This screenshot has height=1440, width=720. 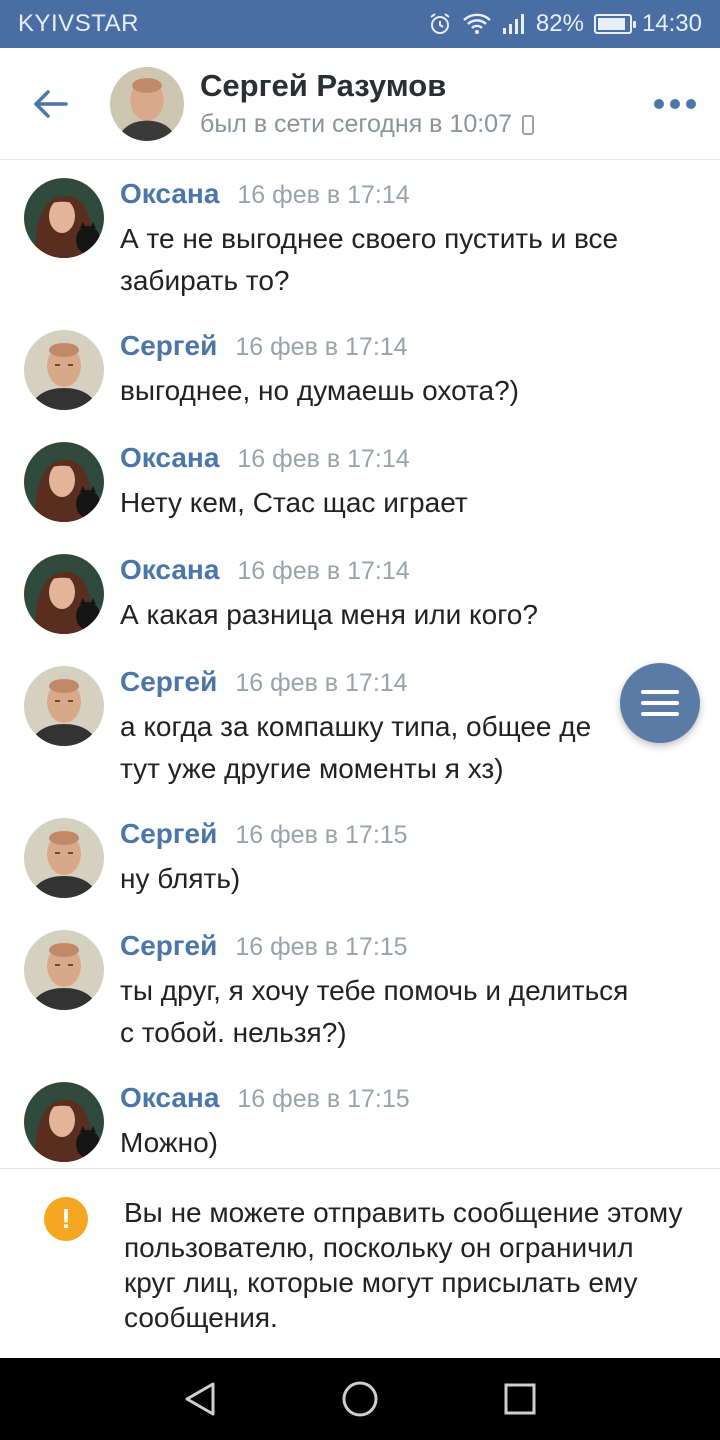 What do you see at coordinates (233, 1032) in the screenshot?
I see `message-line: с тобой. нельзя?)` at bounding box center [233, 1032].